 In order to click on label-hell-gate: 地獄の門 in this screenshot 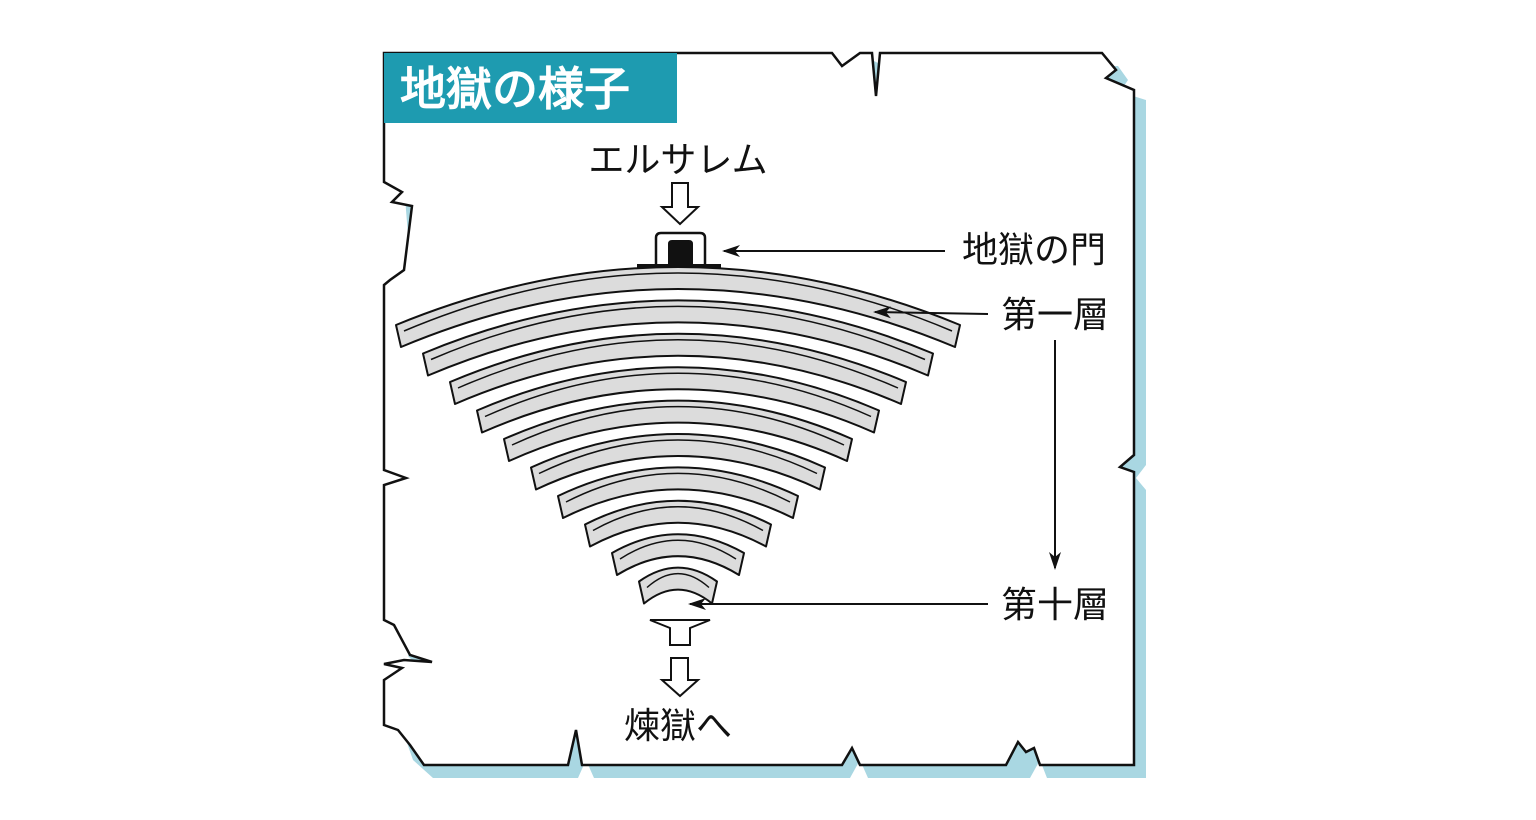, I will do `click(1034, 250)`.